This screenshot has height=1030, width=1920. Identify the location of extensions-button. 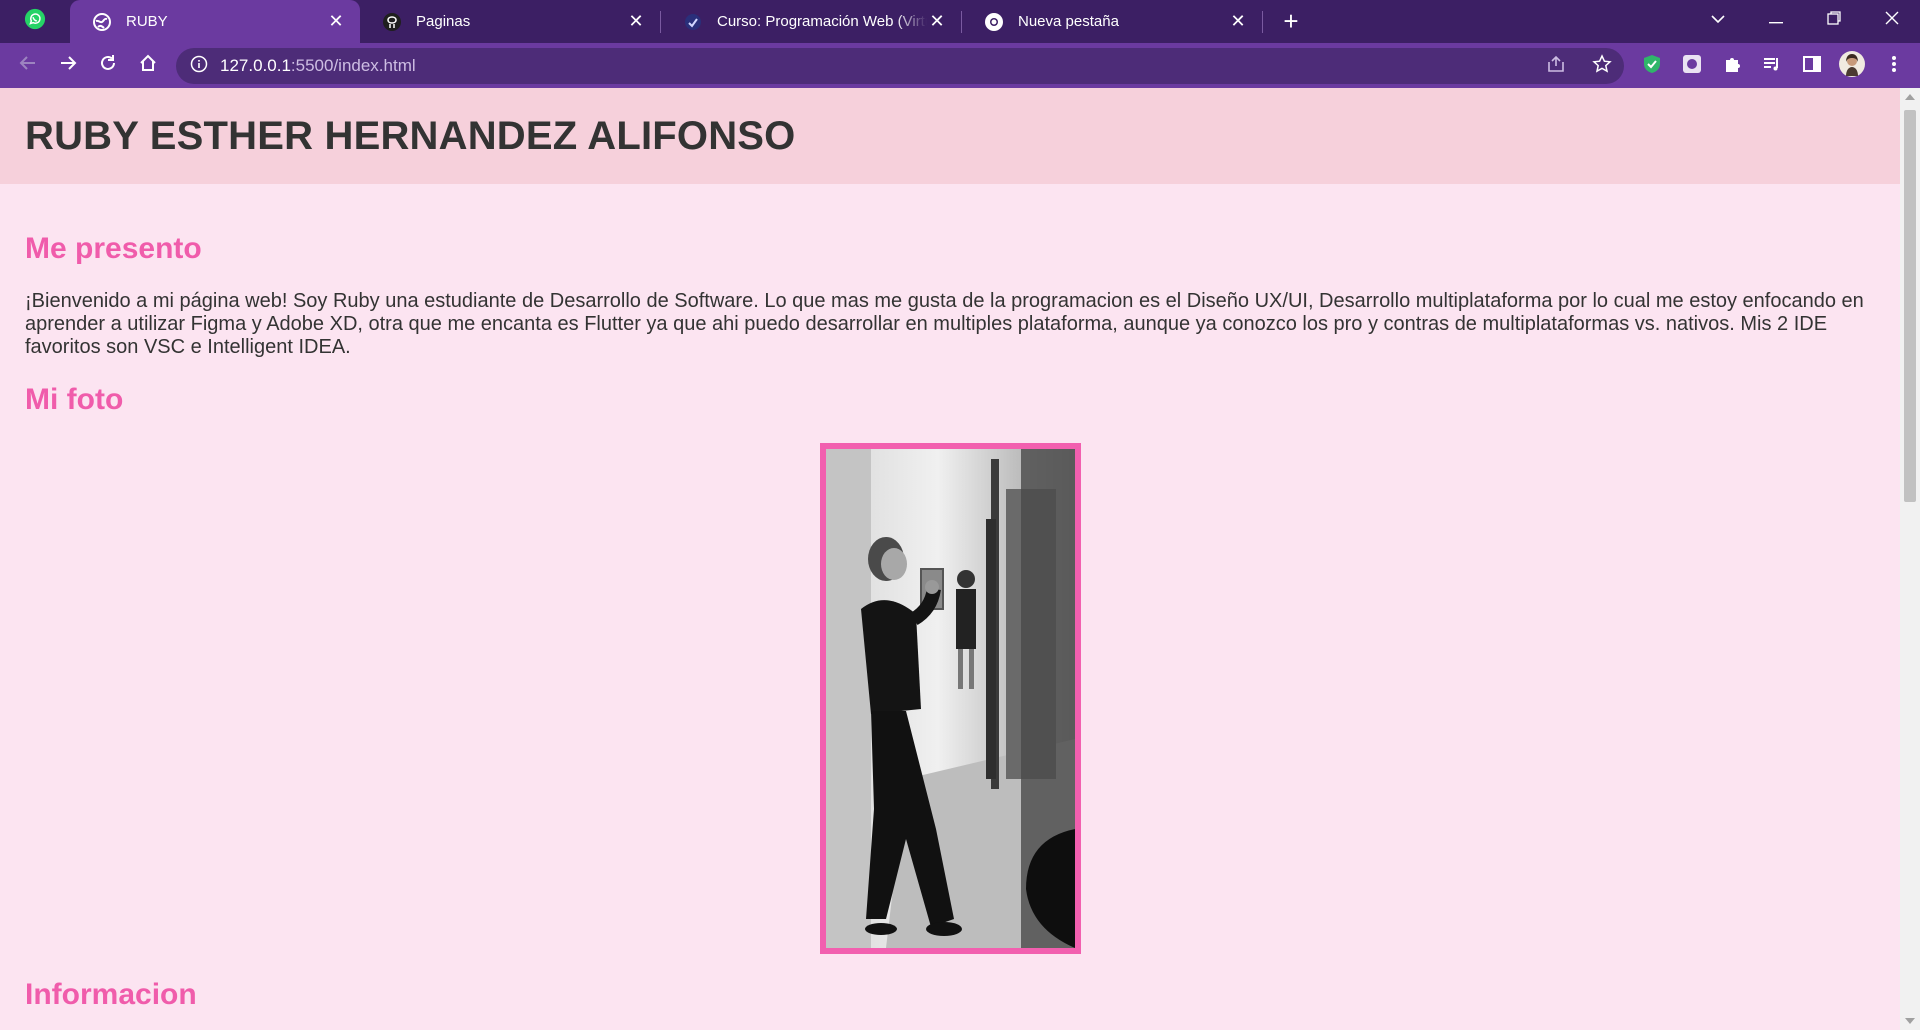
(1732, 66).